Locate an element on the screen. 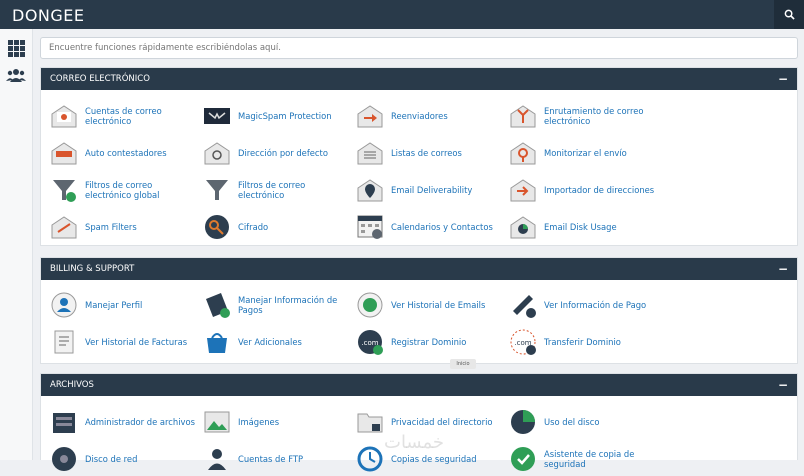  email-accounts-icon is located at coordinates (64, 116).